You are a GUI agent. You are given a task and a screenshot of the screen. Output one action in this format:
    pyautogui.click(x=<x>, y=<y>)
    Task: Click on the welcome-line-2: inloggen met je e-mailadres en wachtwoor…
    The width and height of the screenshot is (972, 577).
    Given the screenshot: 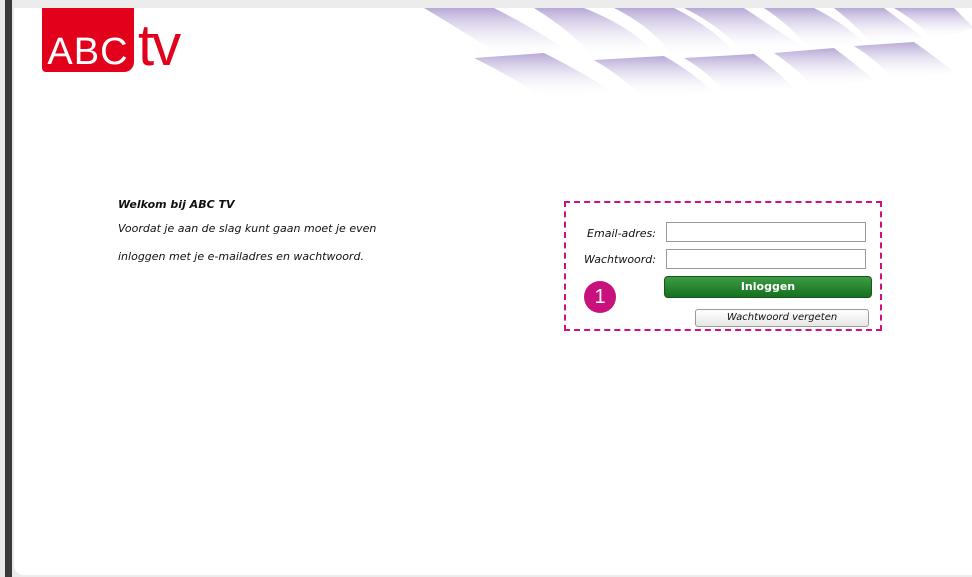 What is the action you would take?
    pyautogui.click(x=241, y=256)
    